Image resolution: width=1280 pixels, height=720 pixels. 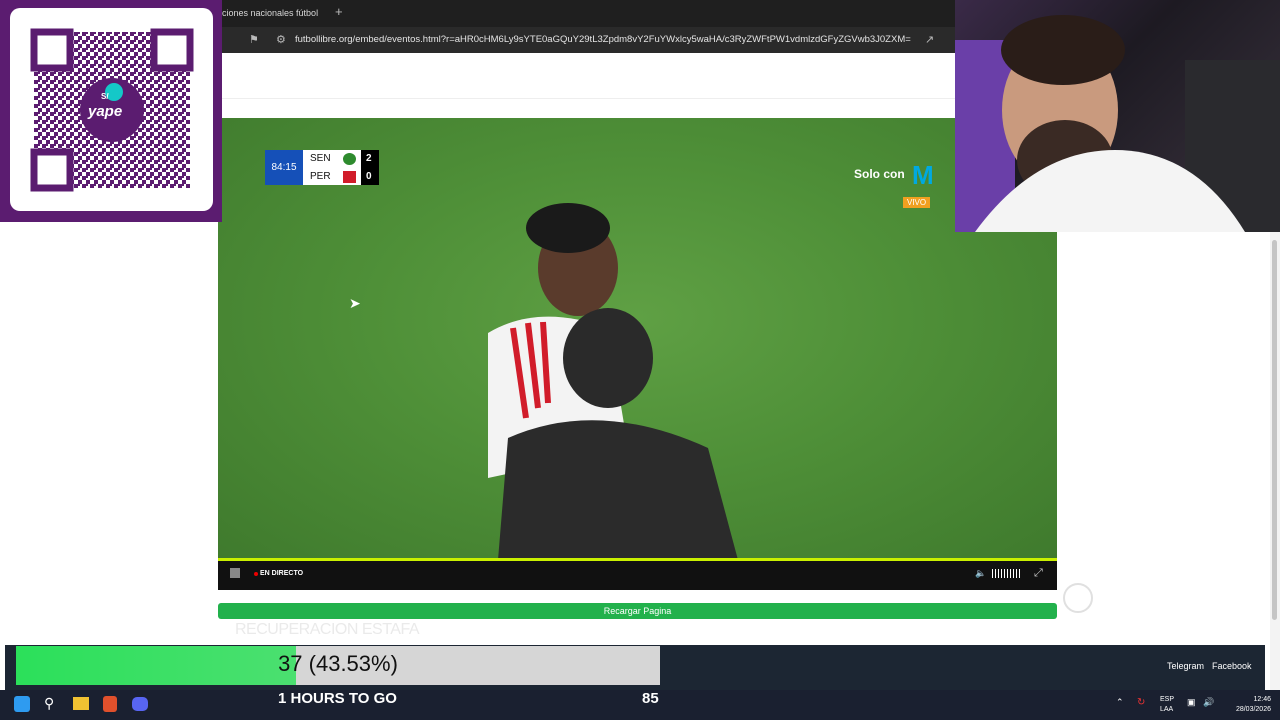 What do you see at coordinates (1167, 699) in the screenshot?
I see `input-language: ESP` at bounding box center [1167, 699].